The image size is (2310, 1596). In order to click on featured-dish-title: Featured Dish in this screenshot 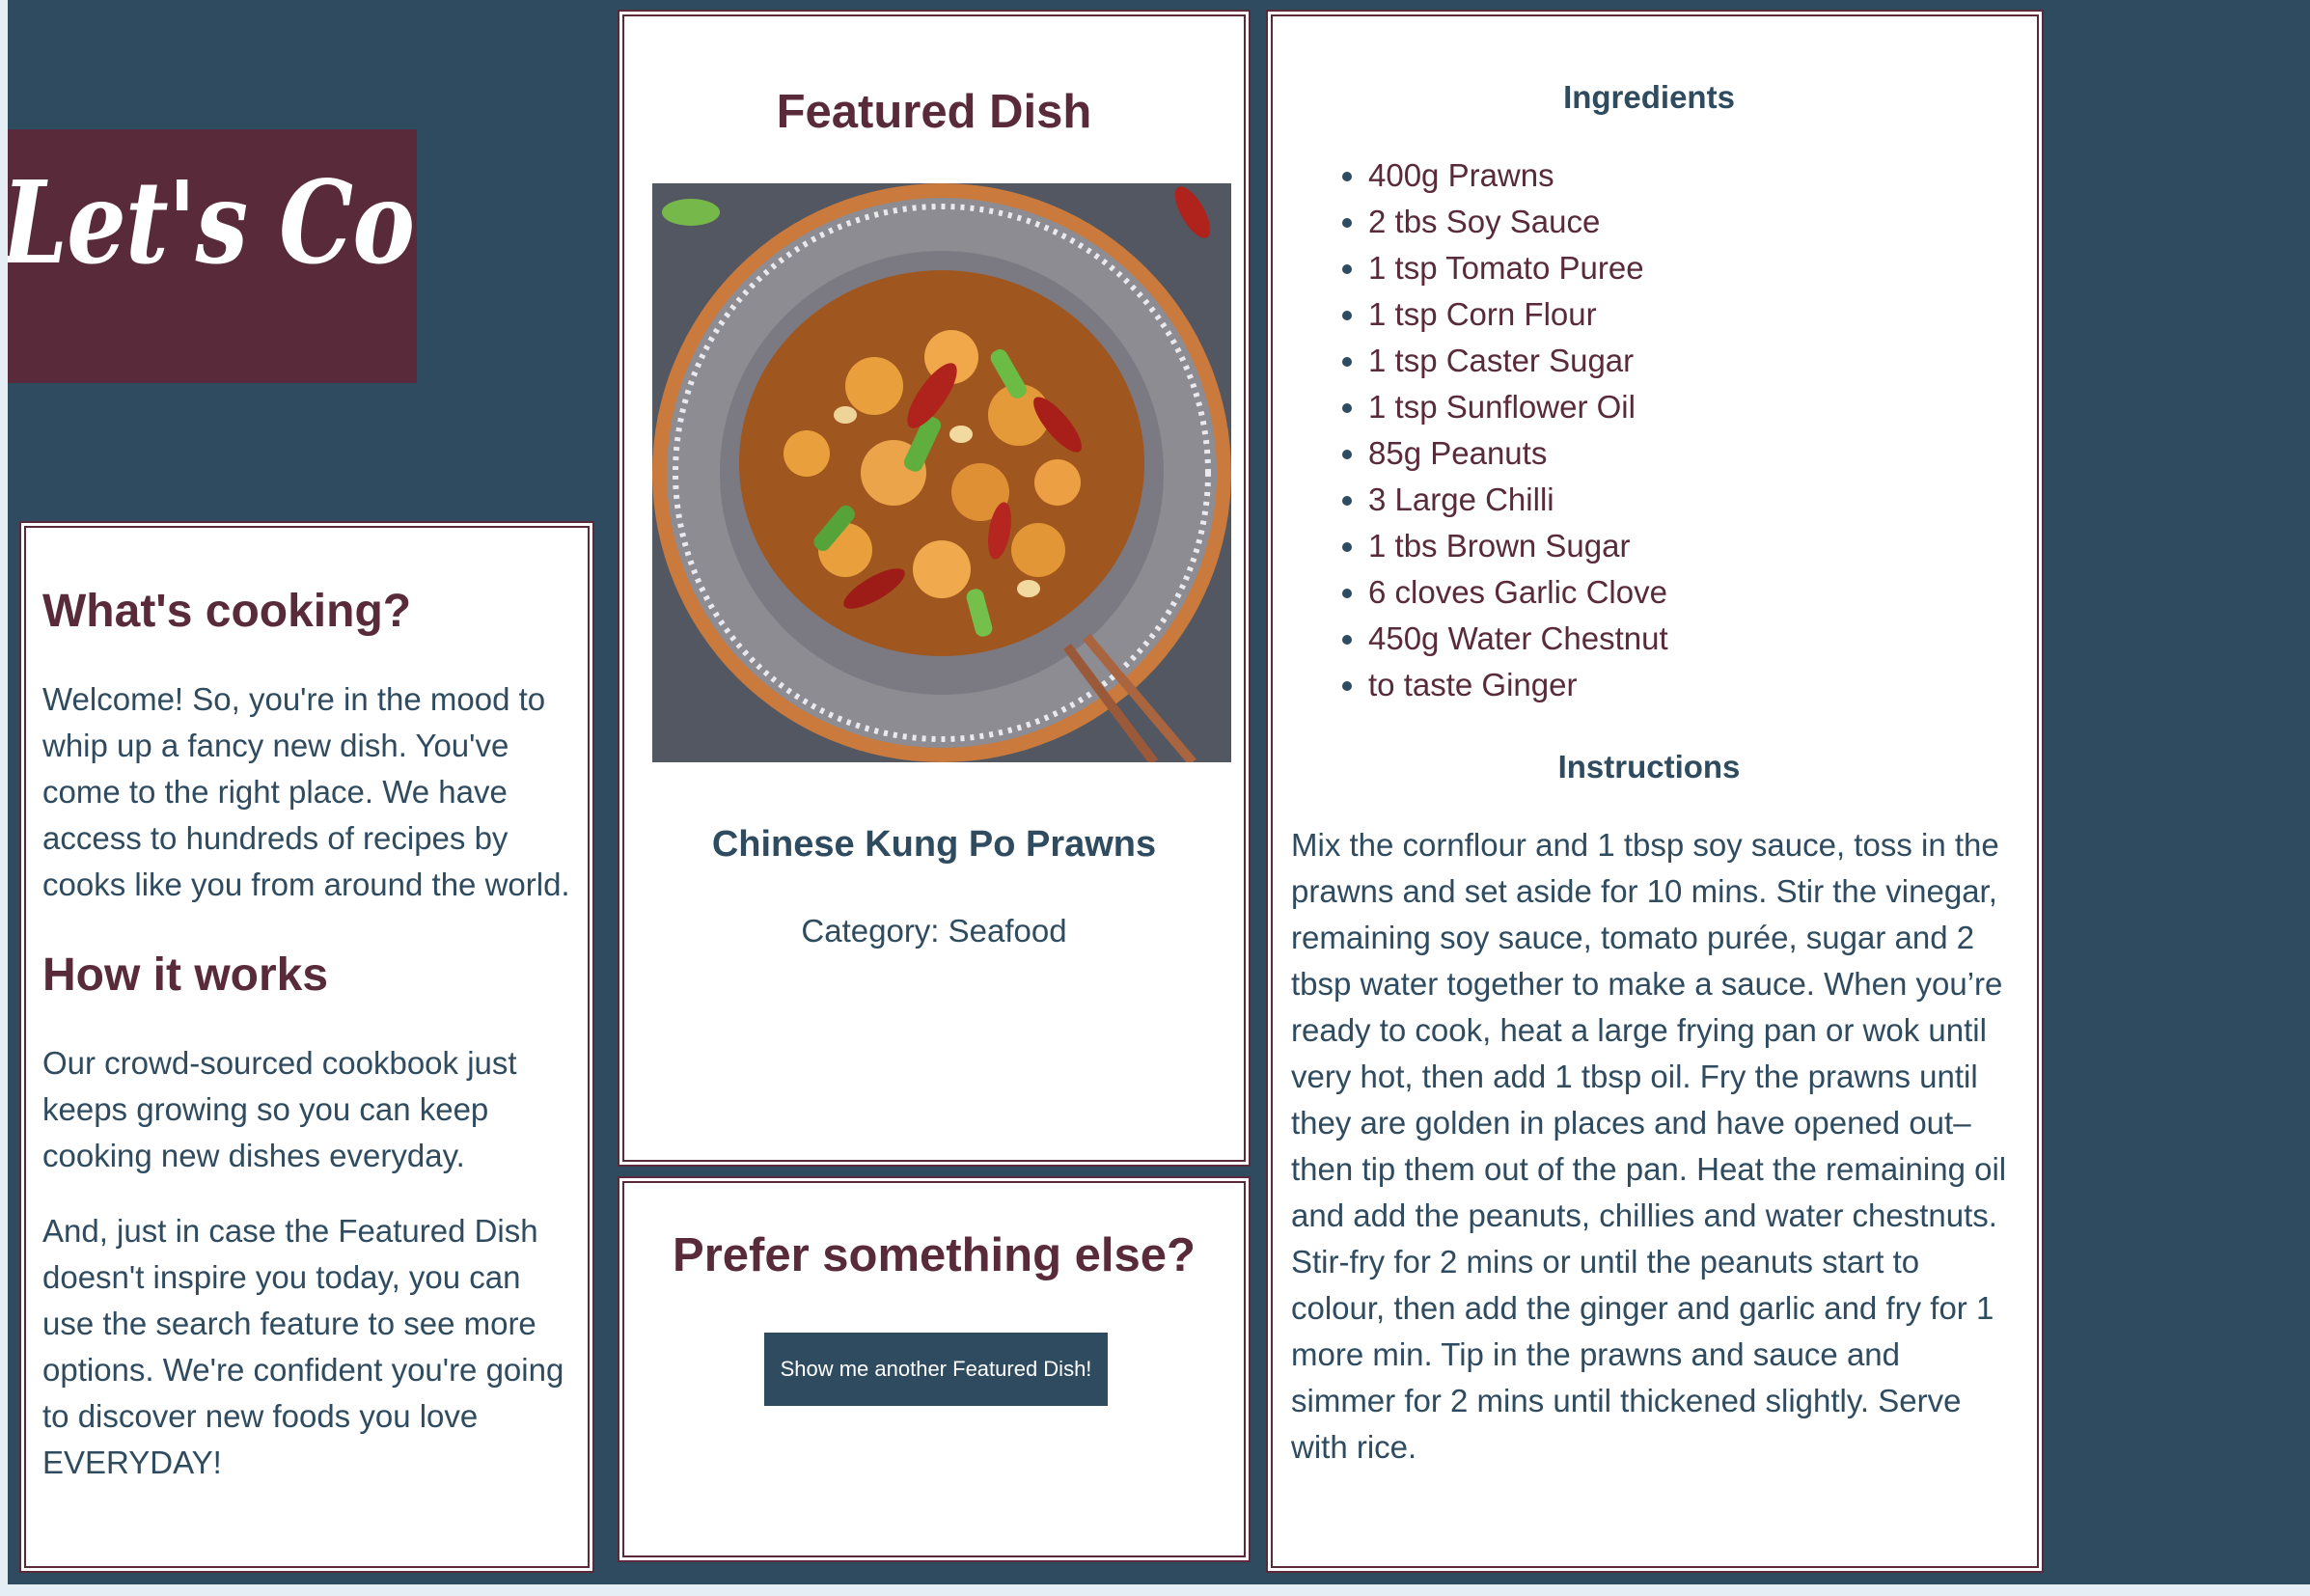, I will do `click(934, 112)`.